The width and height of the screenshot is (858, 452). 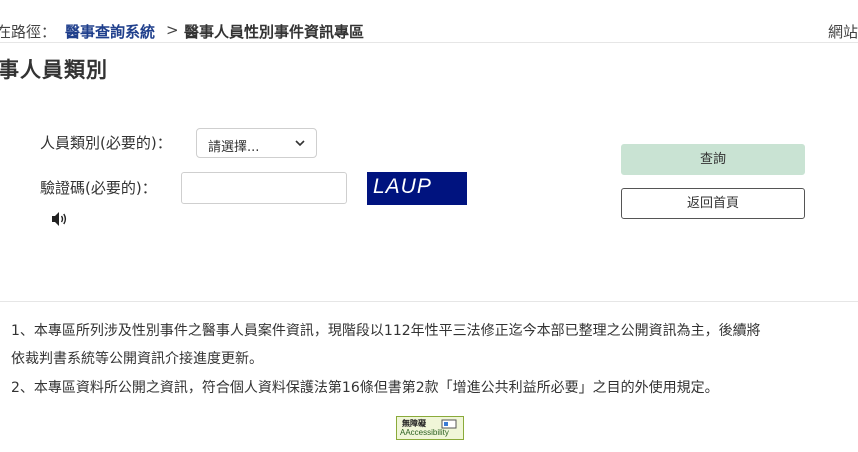 What do you see at coordinates (60, 219) in the screenshot?
I see `speaker-icon` at bounding box center [60, 219].